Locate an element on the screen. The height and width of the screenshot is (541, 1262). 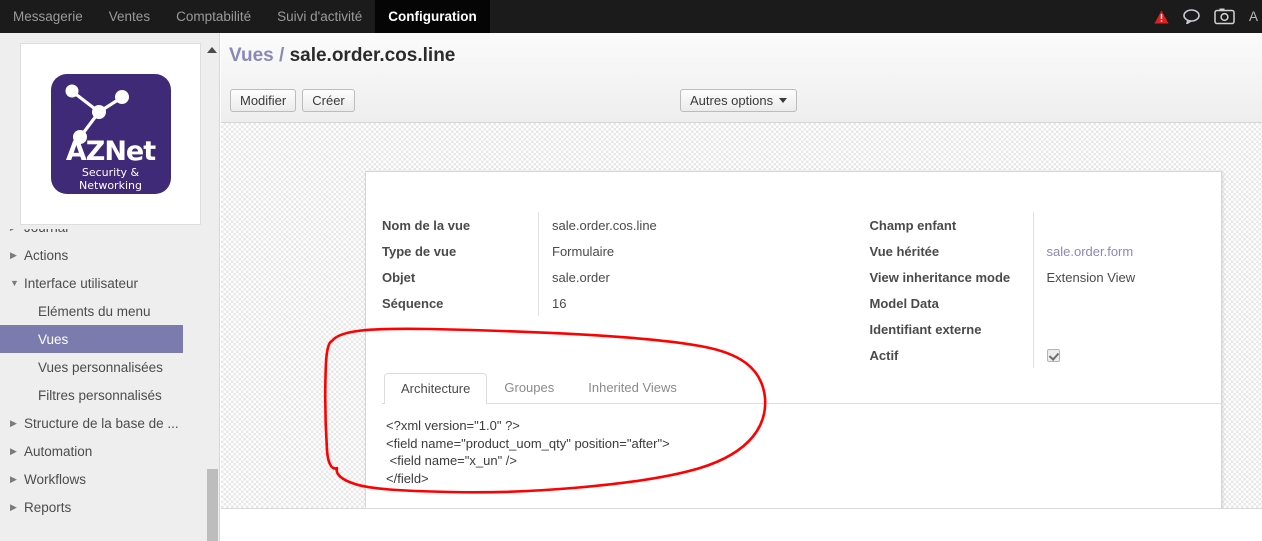
chat-bubble-icon is located at coordinates (1191, 16).